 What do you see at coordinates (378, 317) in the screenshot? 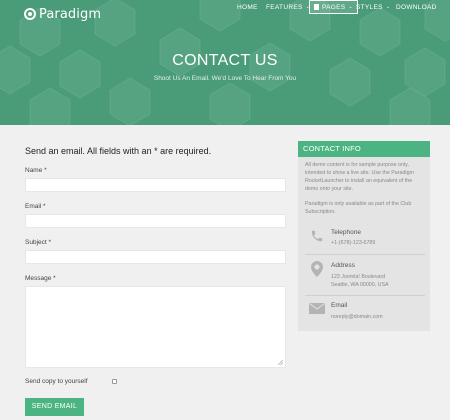
I see `email-value: noreply@domain.com` at bounding box center [378, 317].